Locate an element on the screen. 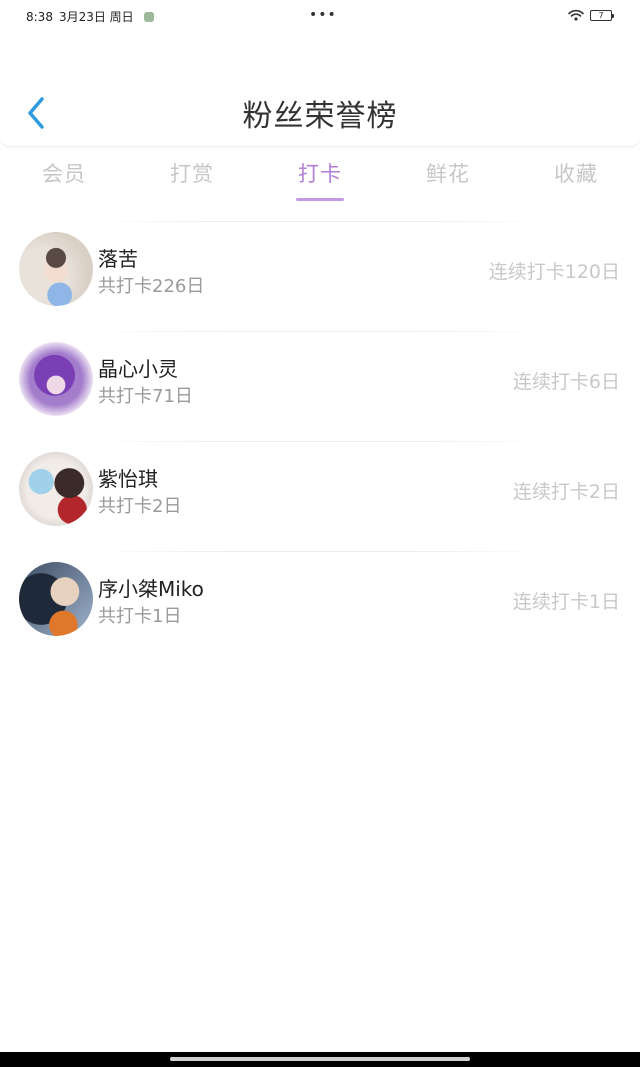 This screenshot has width=640, height=1067. tab-label: 打赏 is located at coordinates (192, 174).